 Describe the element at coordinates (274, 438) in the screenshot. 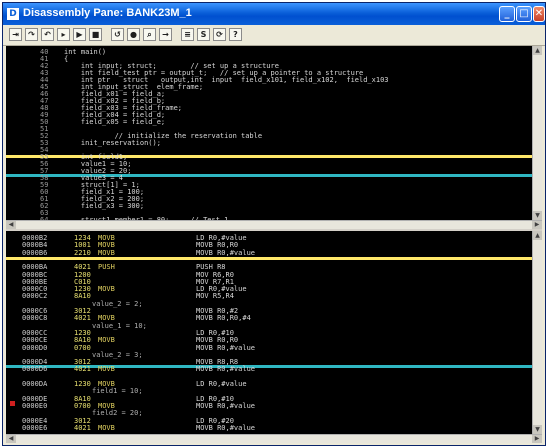

I see `disassembly-horizontal-scrollbar: ◀ ▶` at that location.